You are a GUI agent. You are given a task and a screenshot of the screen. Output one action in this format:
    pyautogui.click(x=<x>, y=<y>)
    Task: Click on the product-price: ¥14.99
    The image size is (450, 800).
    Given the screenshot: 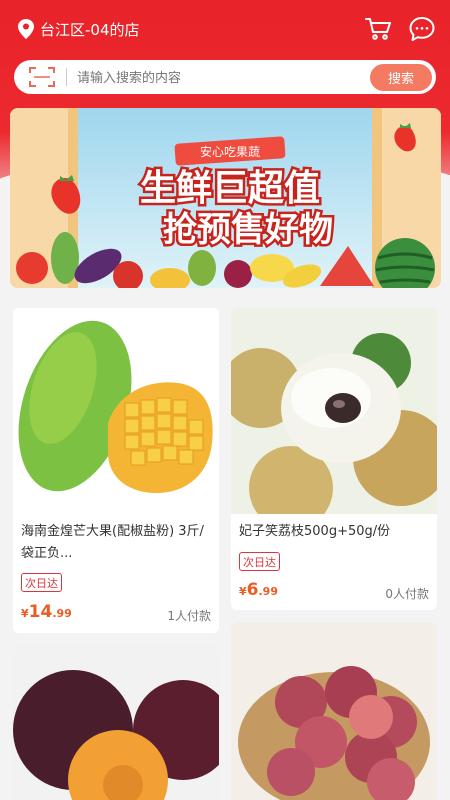 What is the action you would take?
    pyautogui.click(x=46, y=612)
    